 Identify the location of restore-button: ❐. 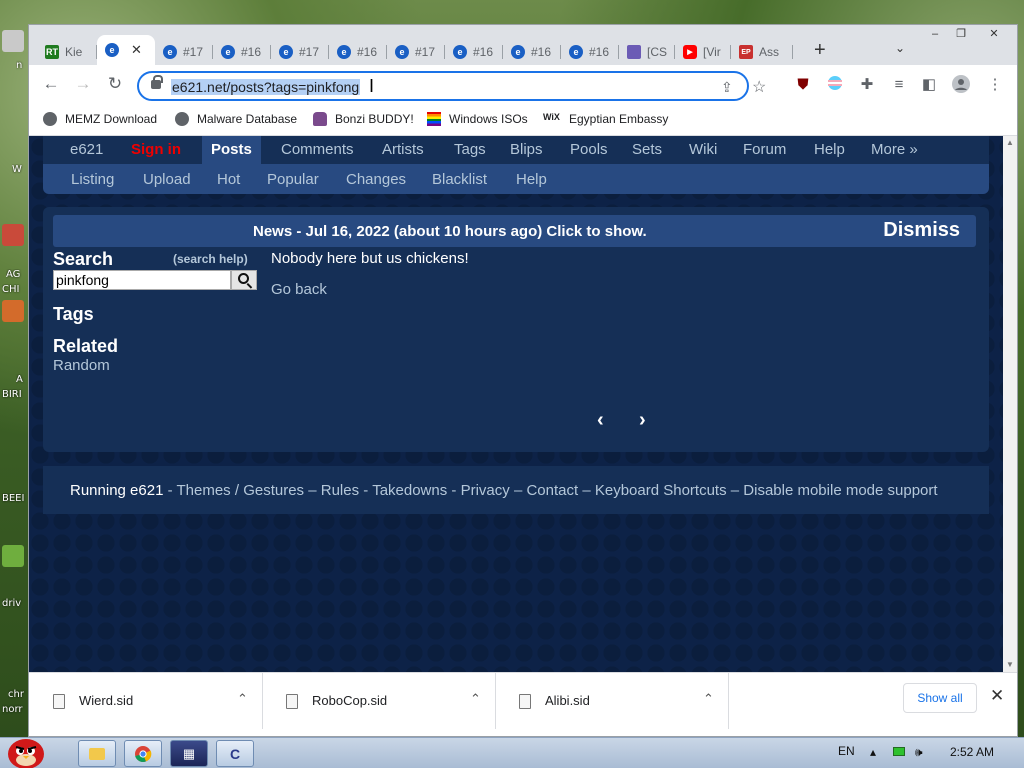
(961, 35).